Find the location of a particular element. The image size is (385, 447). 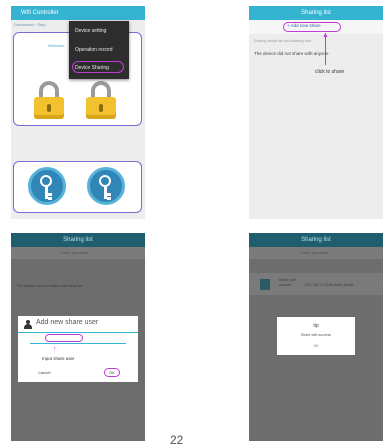

arrow-up-icon: ↑ is located at coordinates (55, 349).